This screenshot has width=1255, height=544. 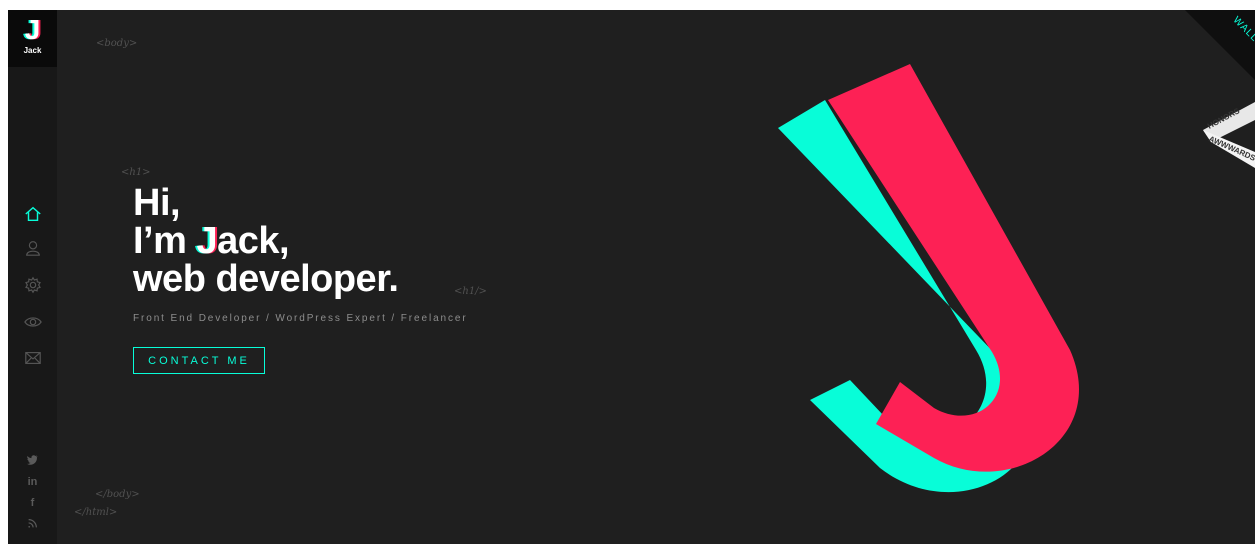 I want to click on envelope-icon, so click(x=32, y=357).